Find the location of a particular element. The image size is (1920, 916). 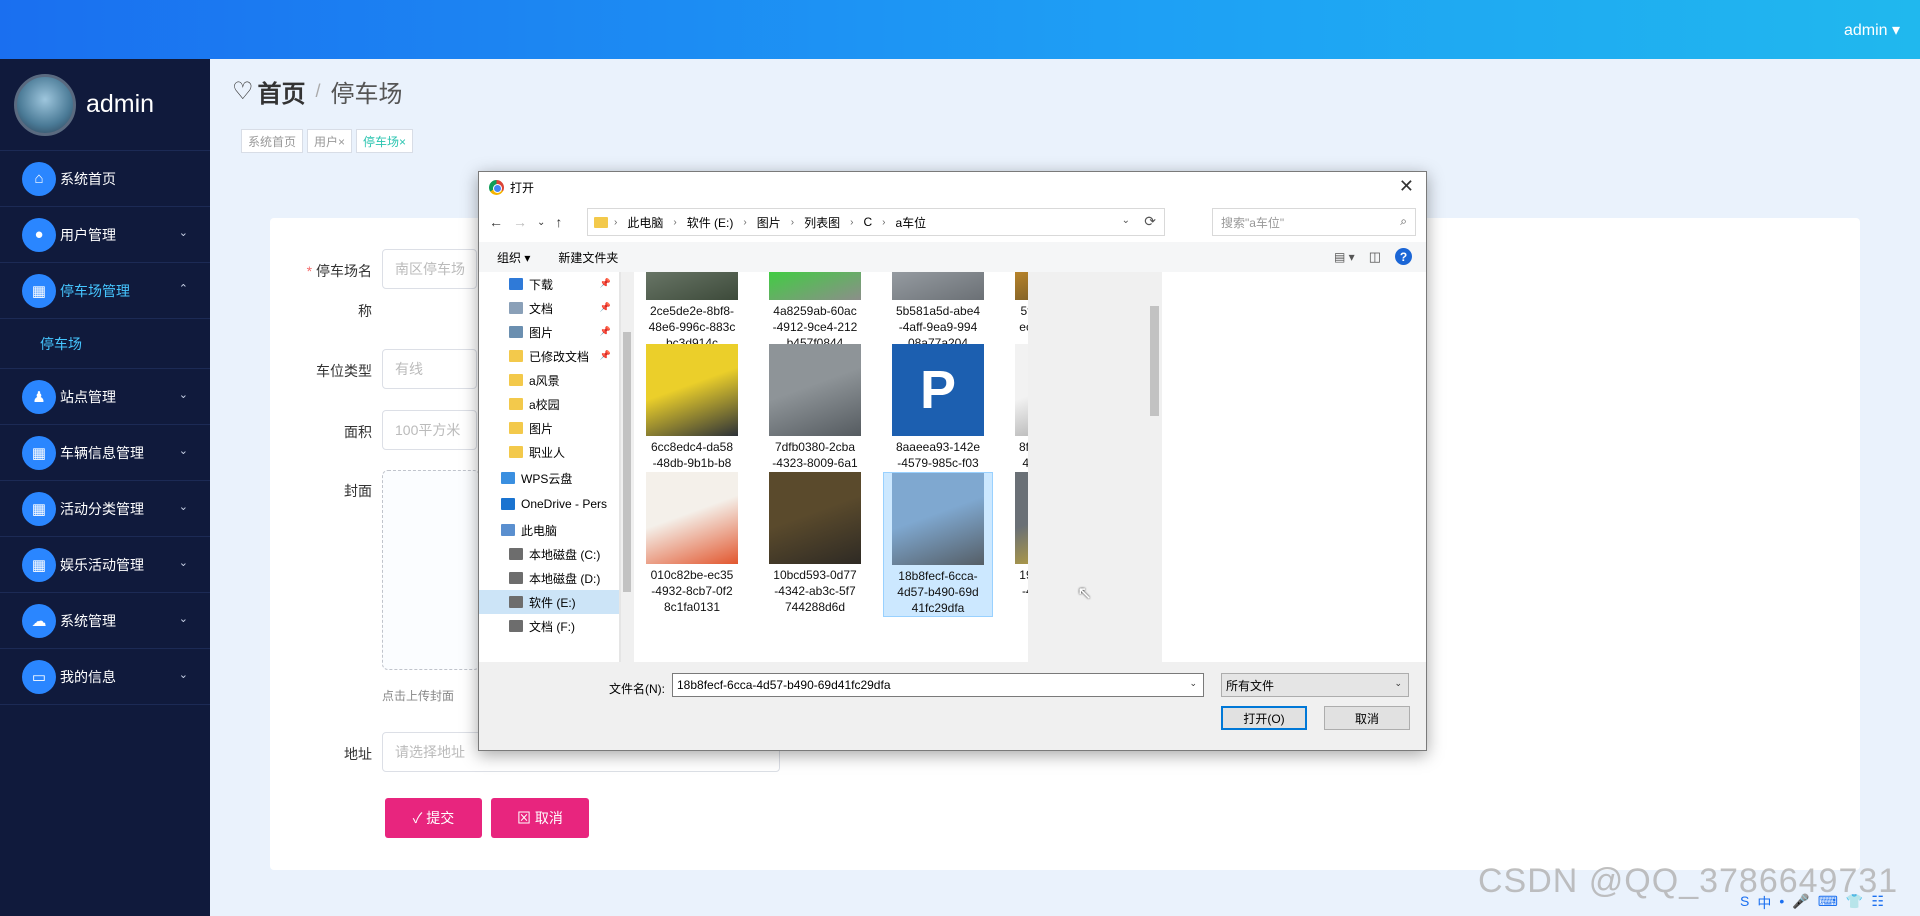

tree-item: 已修改文档 📌 is located at coordinates (549, 356).